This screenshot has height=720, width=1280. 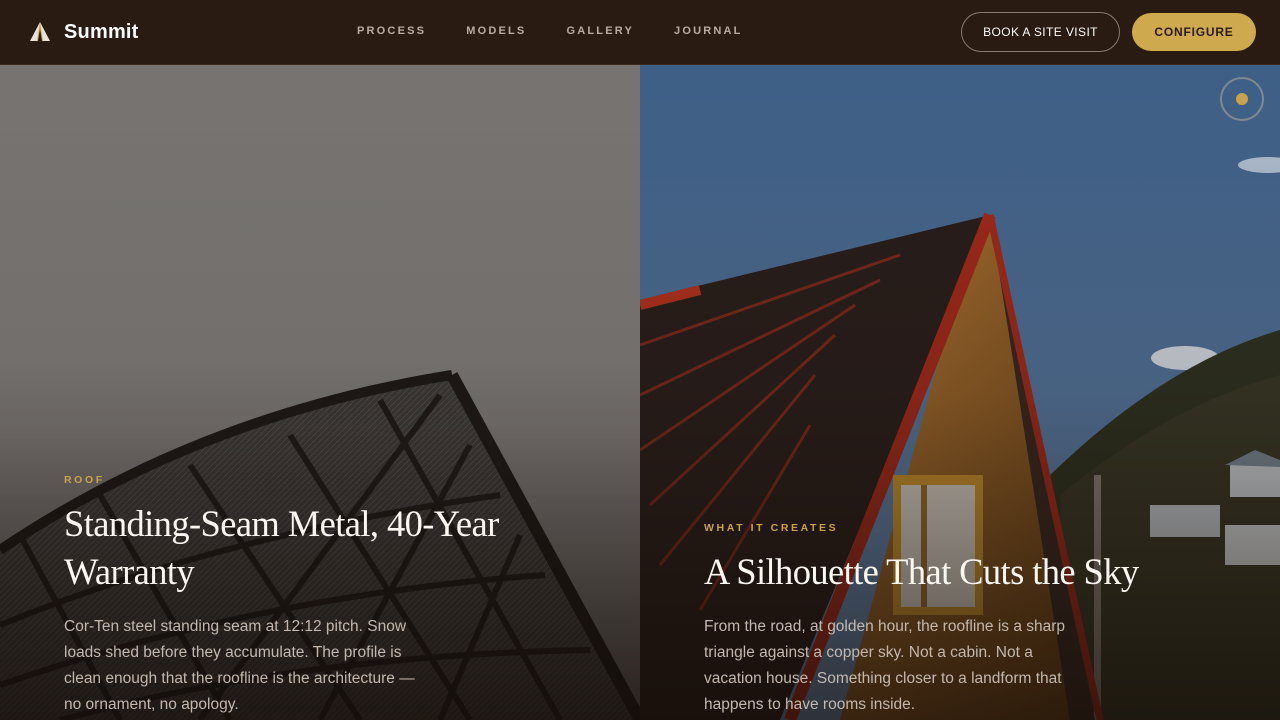 I want to click on slide-indicator, so click(x=1242, y=99).